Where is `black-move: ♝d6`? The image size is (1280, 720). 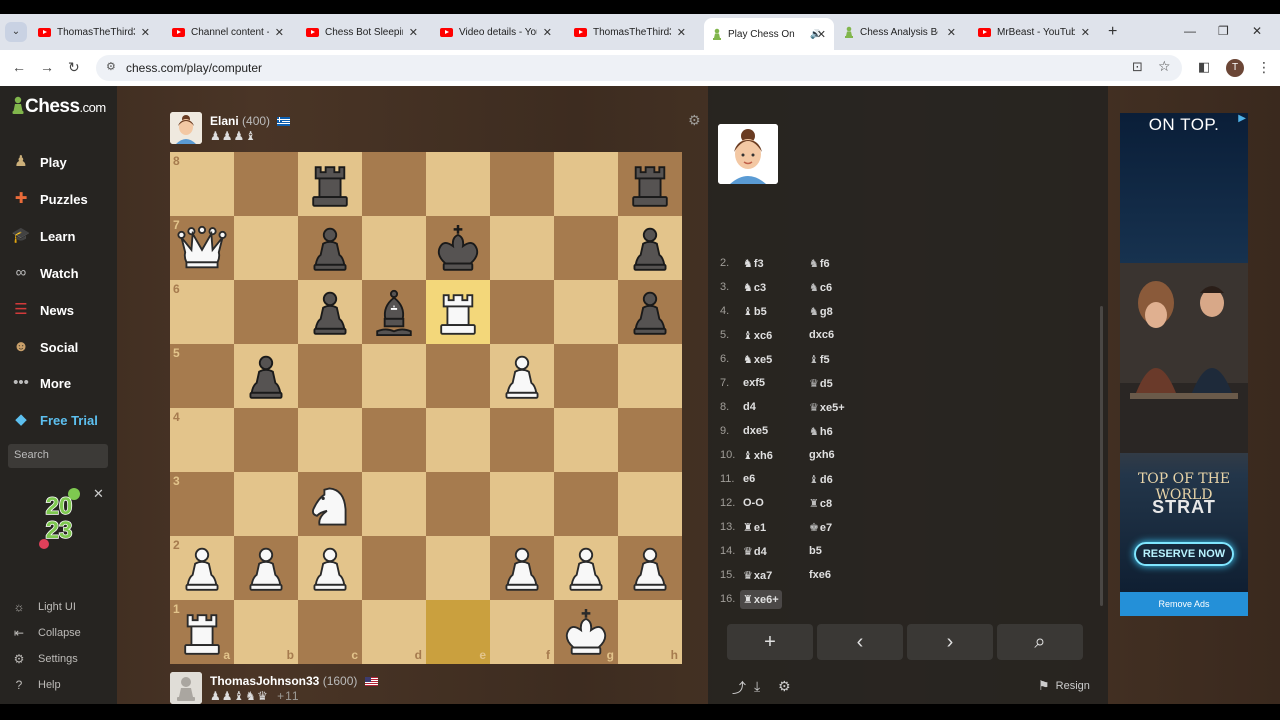
black-move: ♝d6 is located at coordinates (821, 479).